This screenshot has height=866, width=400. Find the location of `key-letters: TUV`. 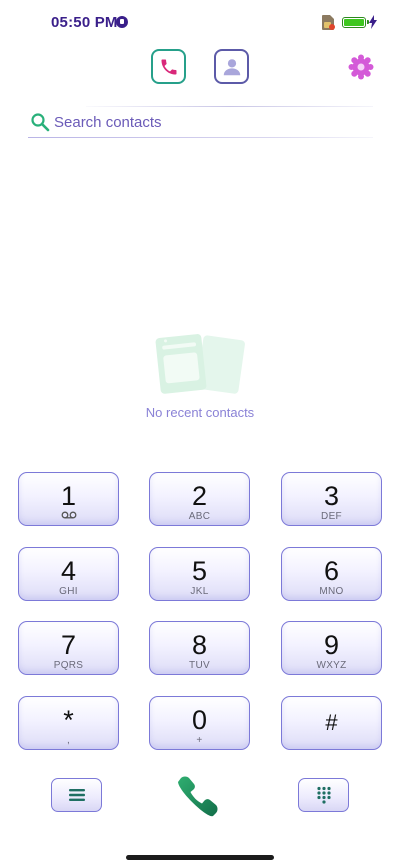

key-letters: TUV is located at coordinates (199, 665).